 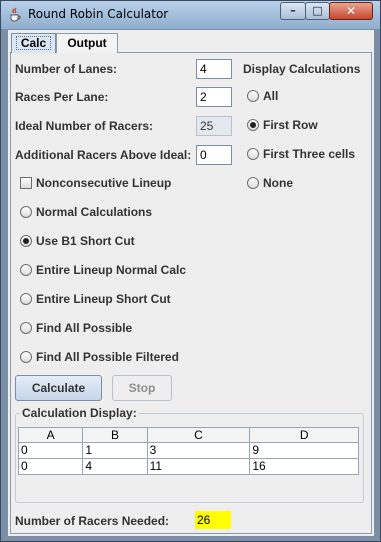 I want to click on close-icon: ✕, so click(x=351, y=11).